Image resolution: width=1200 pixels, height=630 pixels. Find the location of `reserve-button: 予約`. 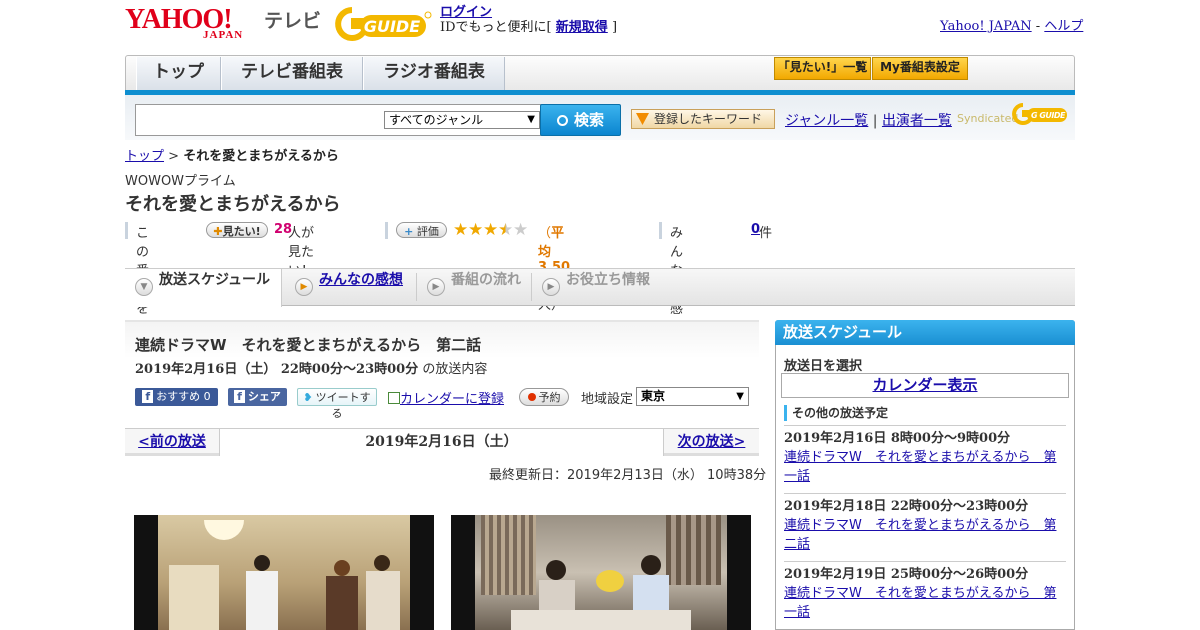

reserve-button: 予約 is located at coordinates (544, 397).